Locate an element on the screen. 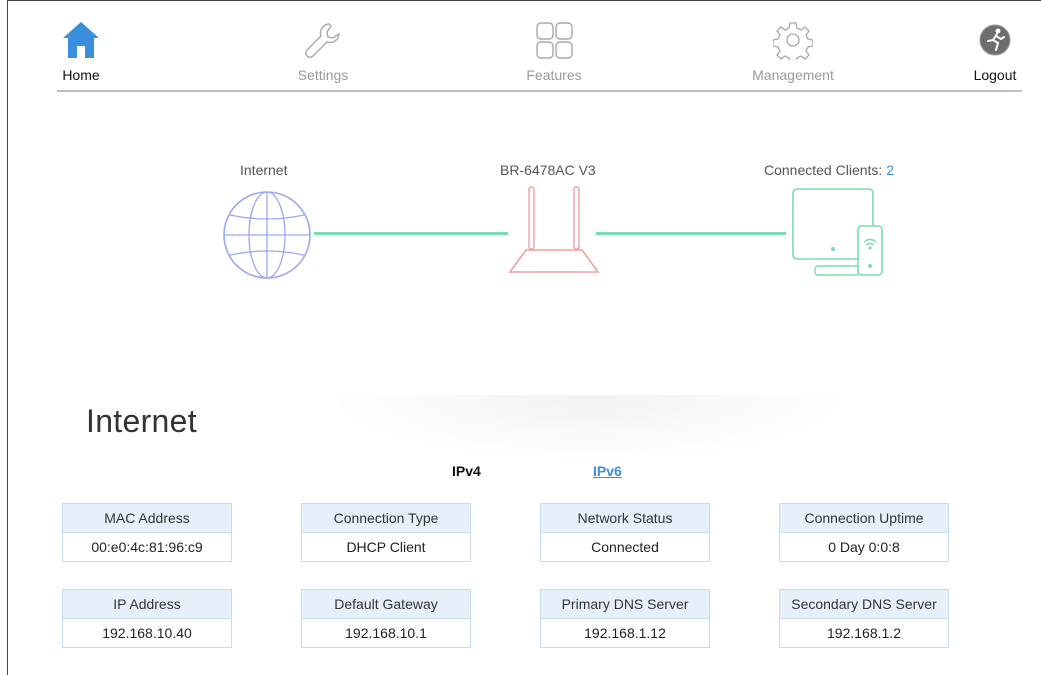  nav-divider is located at coordinates (539, 91).